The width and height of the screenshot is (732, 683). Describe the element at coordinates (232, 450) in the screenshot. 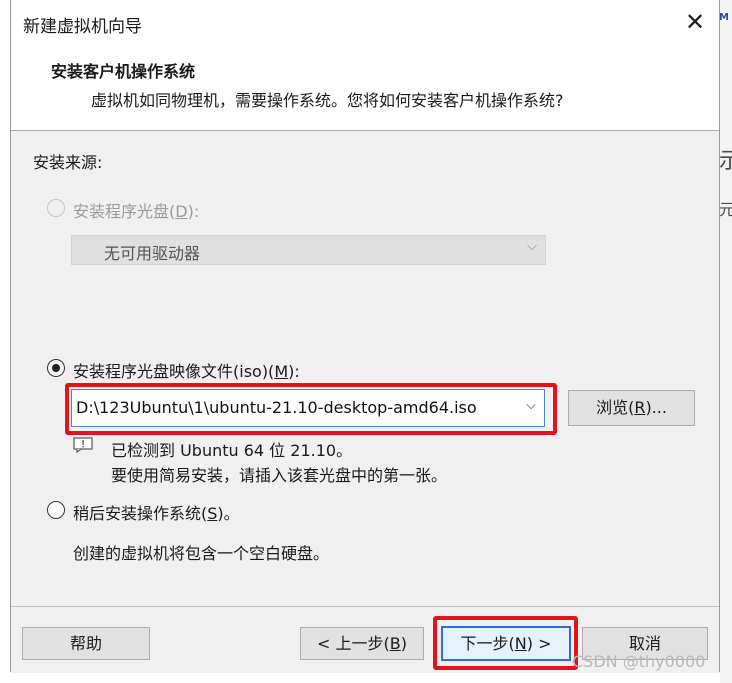

I see `detected-os-text: 已检测到 Ubuntu 64 位 21.10。` at that location.